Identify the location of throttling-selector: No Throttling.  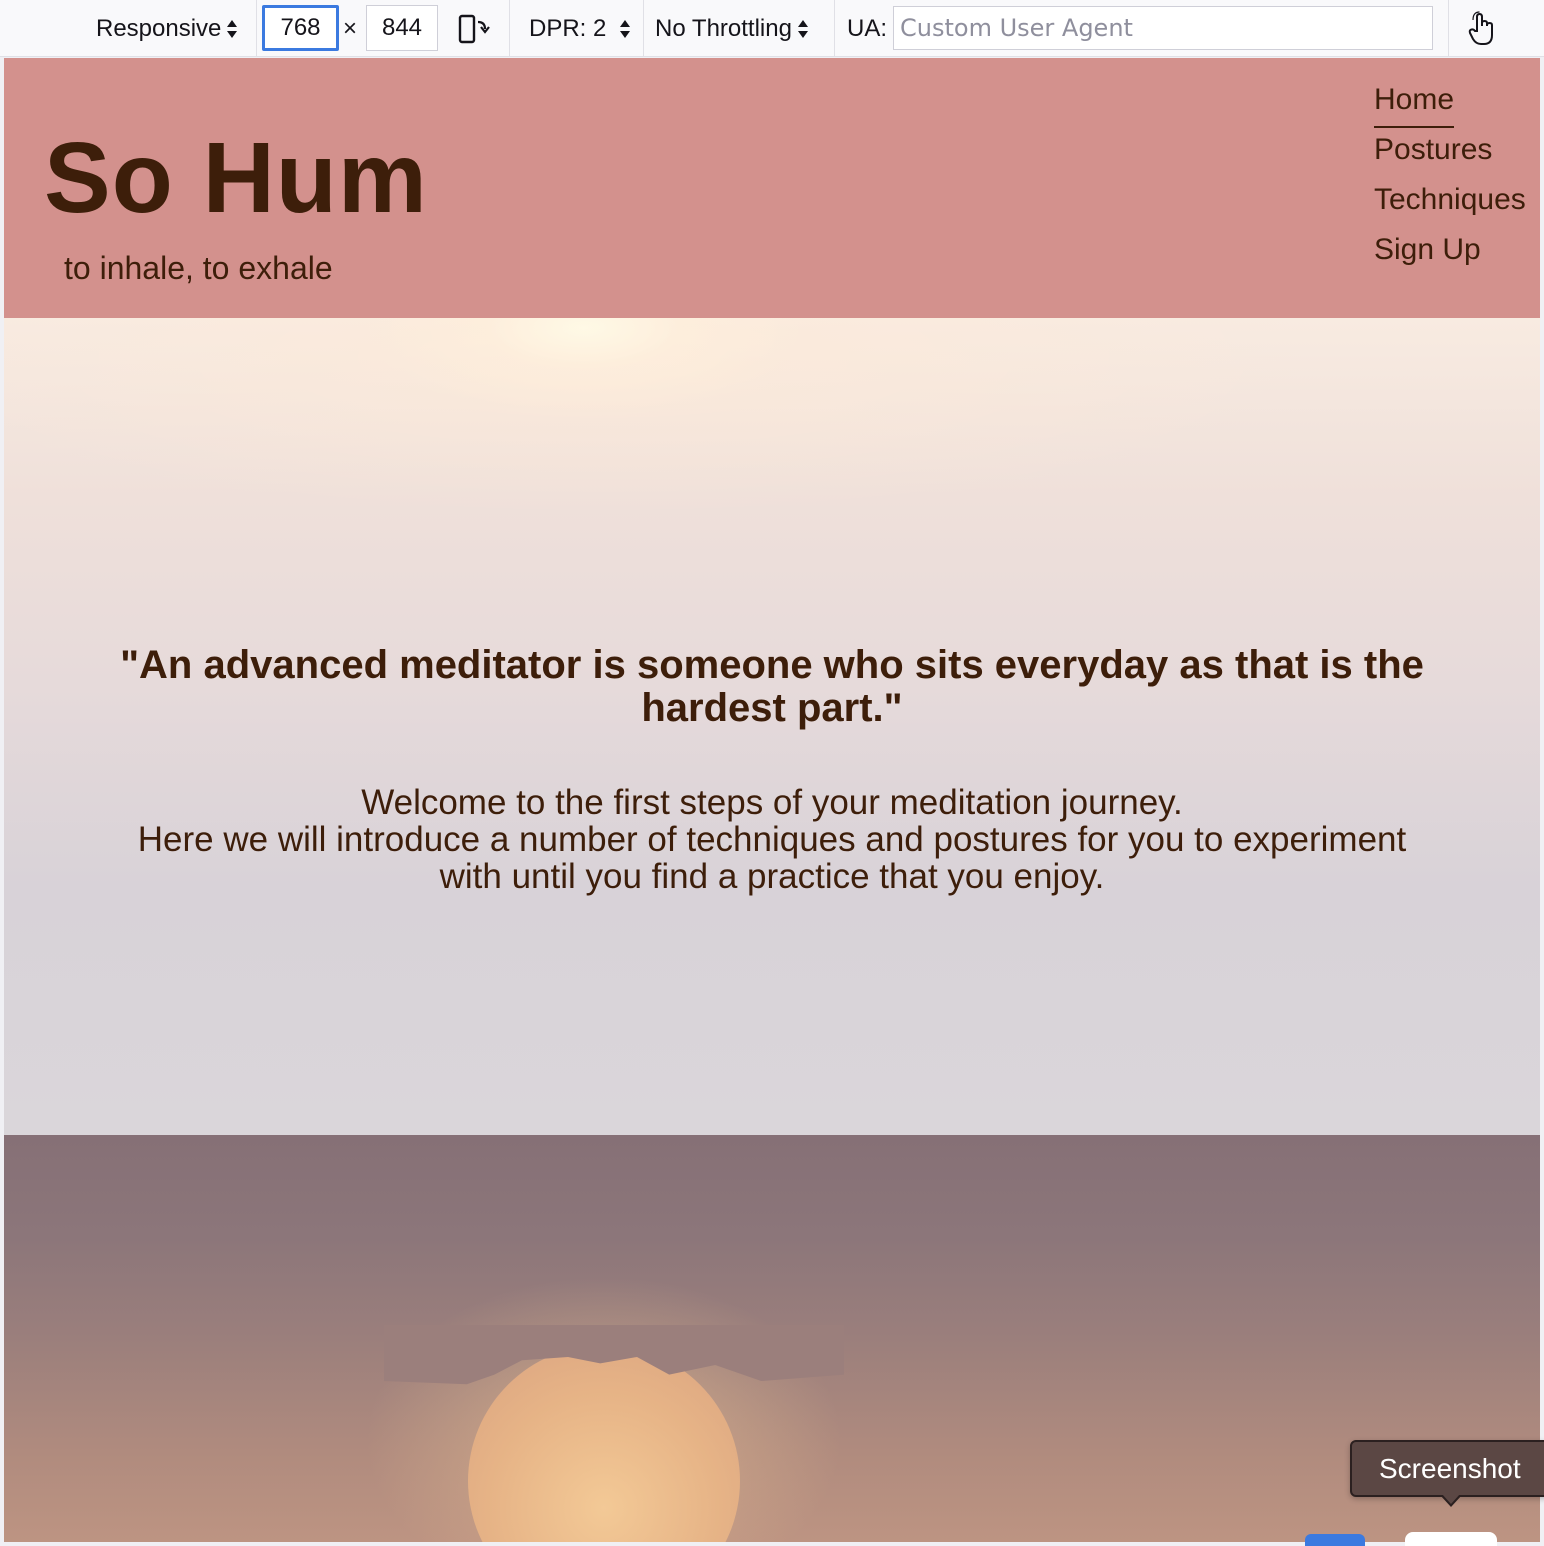
(732, 28).